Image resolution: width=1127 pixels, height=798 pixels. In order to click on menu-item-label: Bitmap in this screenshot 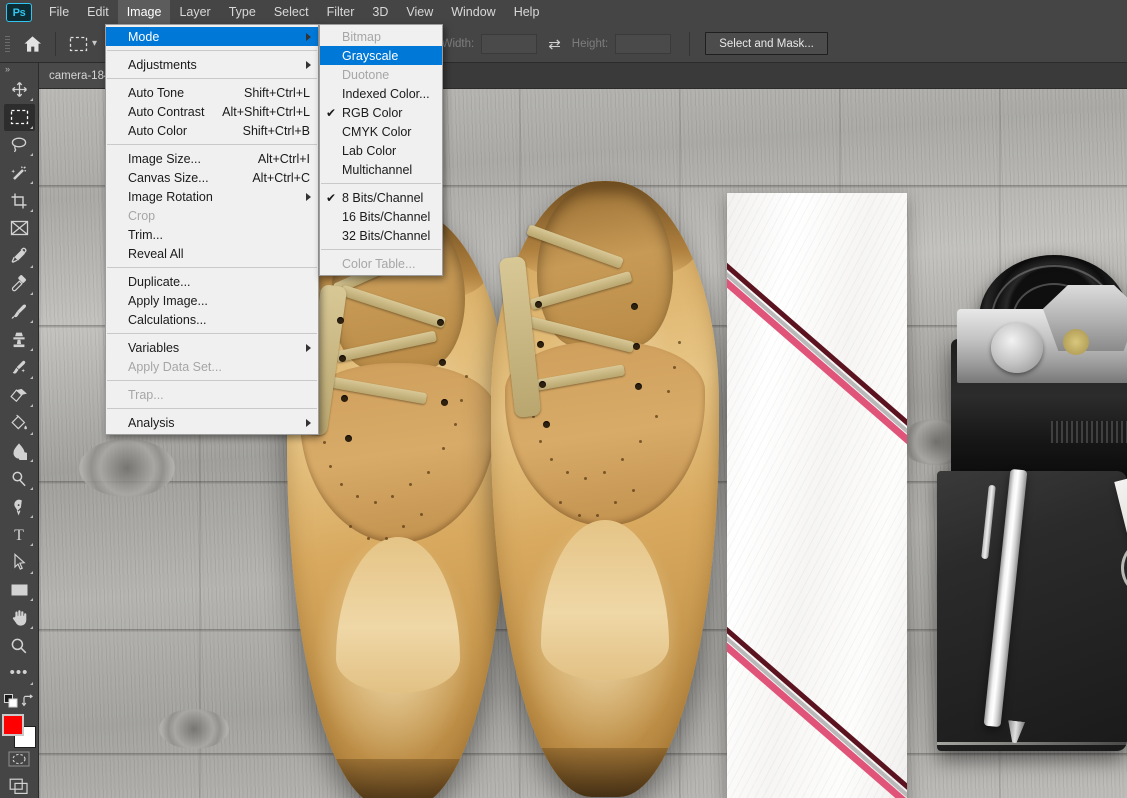, I will do `click(361, 36)`.